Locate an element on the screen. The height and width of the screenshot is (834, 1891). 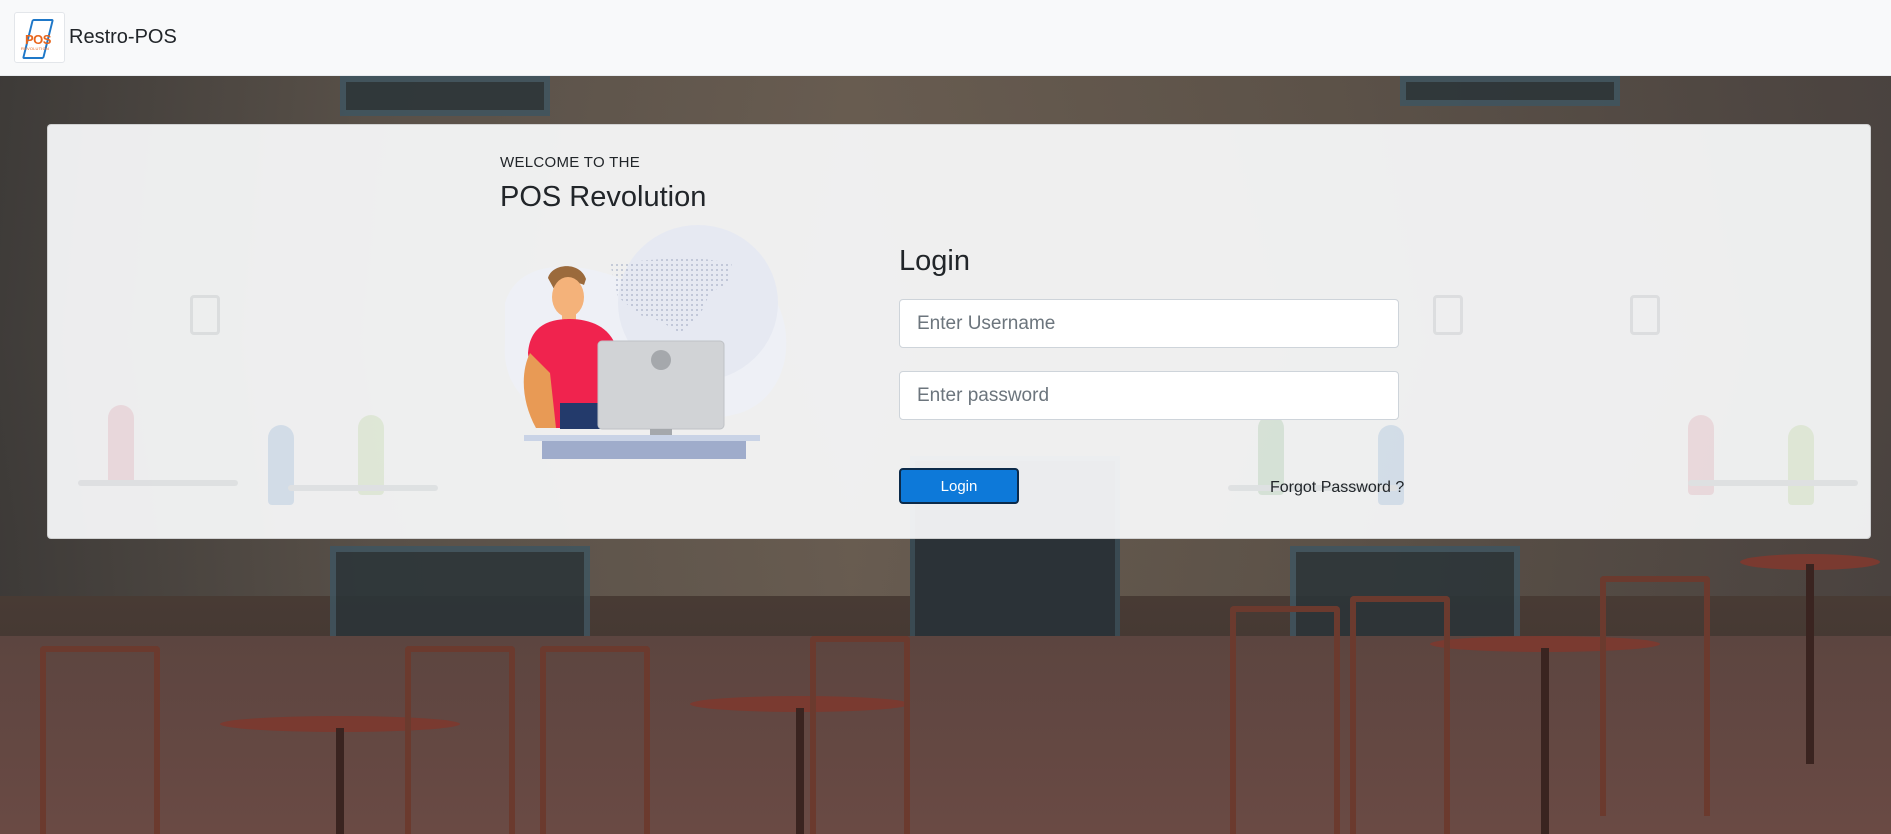
username-input is located at coordinates (1149, 323).